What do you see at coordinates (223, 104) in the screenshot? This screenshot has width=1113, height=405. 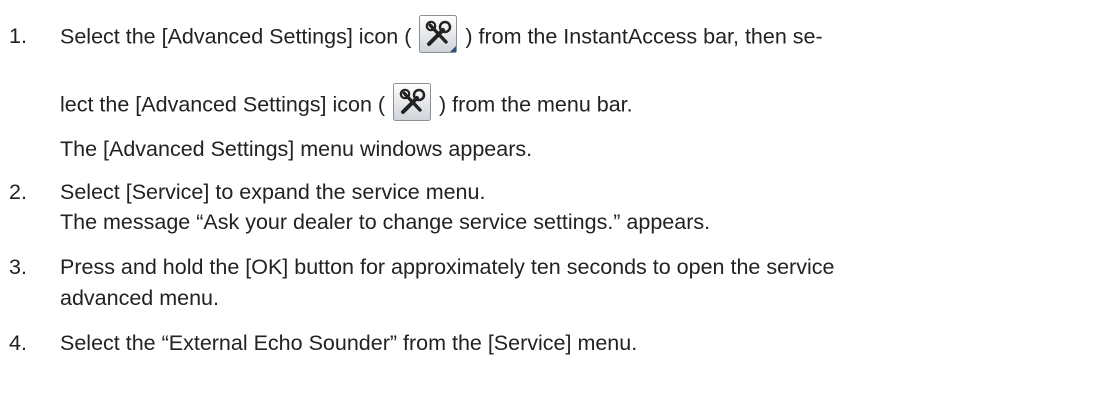 I see `step-text: lect the [Advanced Settings] icon (` at bounding box center [223, 104].